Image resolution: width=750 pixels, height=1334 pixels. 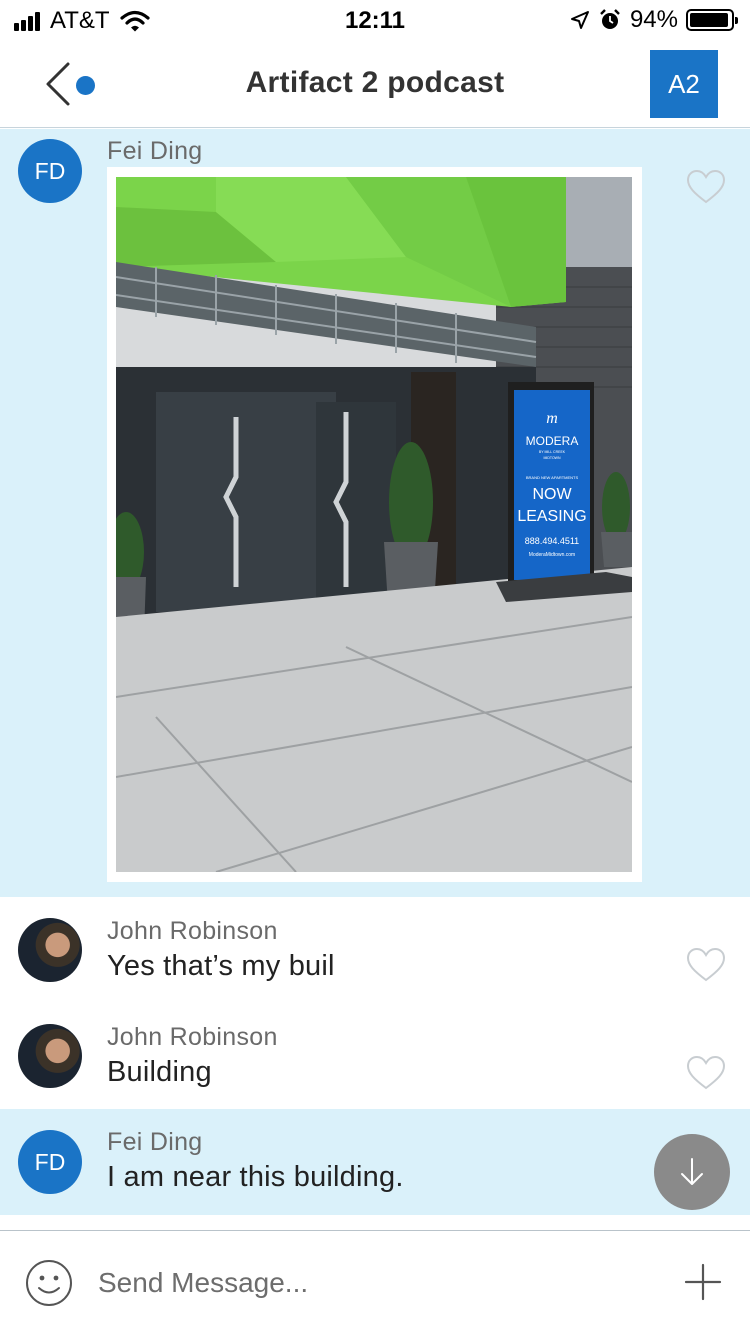 What do you see at coordinates (552, 418) in the screenshot?
I see `svg-text: m` at bounding box center [552, 418].